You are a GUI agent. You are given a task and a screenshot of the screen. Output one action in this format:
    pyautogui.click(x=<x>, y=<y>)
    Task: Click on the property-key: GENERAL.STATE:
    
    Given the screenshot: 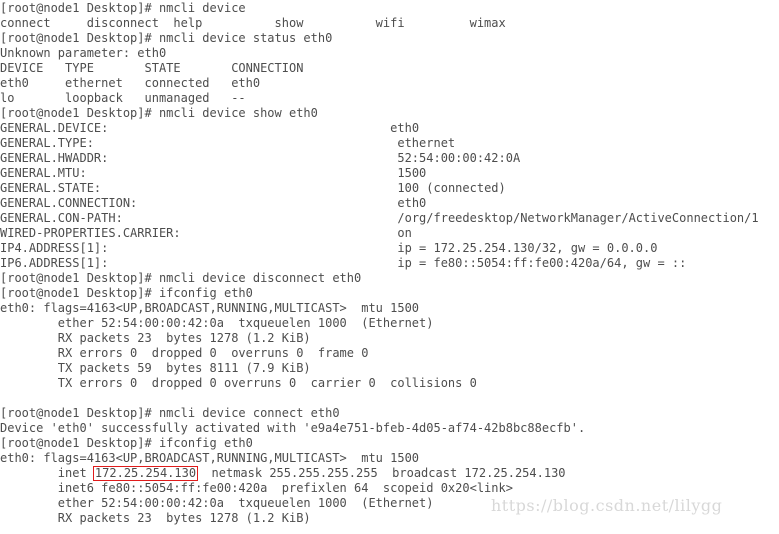 What is the action you would take?
    pyautogui.click(x=51, y=188)
    